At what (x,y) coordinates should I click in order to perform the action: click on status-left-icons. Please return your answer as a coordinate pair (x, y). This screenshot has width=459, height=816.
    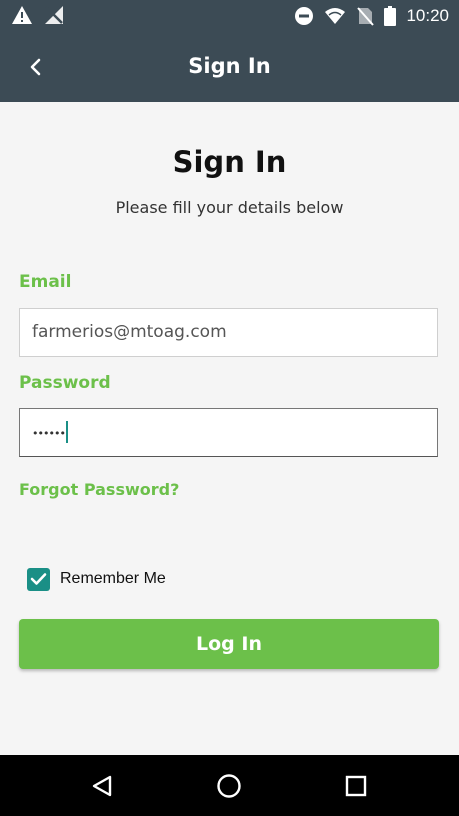
    Looking at the image, I should click on (38, 15).